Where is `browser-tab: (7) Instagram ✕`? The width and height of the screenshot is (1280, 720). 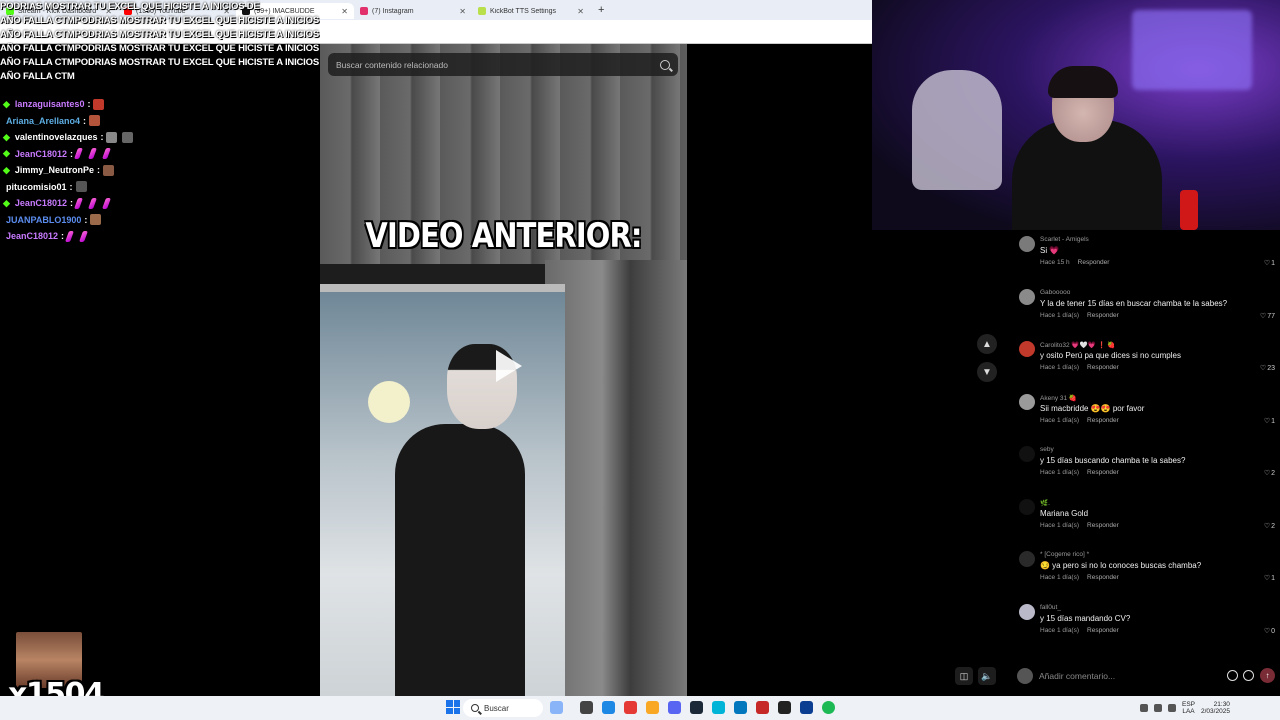 browser-tab: (7) Instagram ✕ is located at coordinates (413, 11).